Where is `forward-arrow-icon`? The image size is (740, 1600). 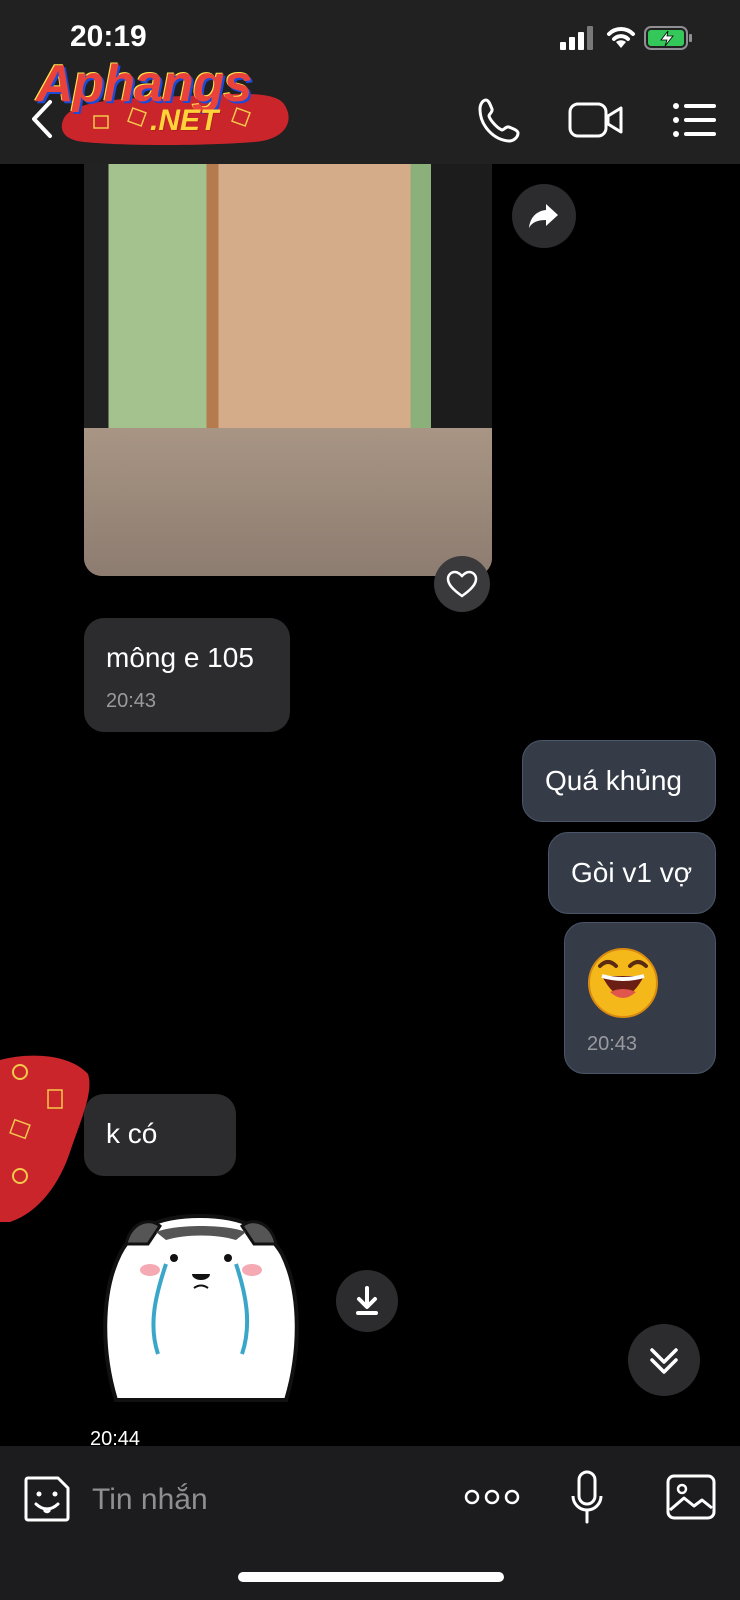 forward-arrow-icon is located at coordinates (543, 216).